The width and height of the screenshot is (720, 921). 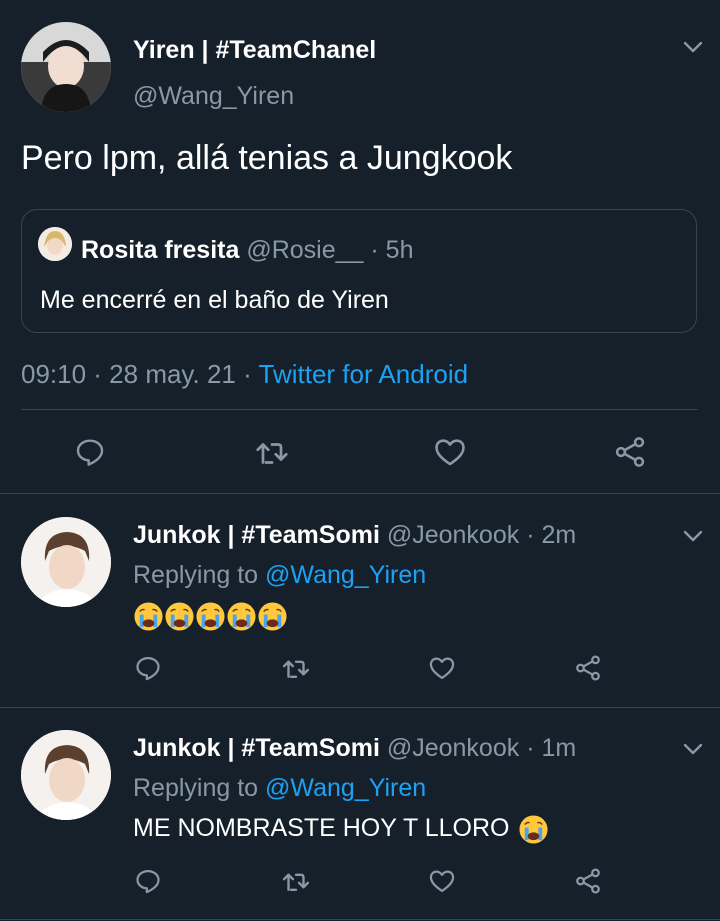 What do you see at coordinates (551, 748) in the screenshot?
I see `time: · 1m` at bounding box center [551, 748].